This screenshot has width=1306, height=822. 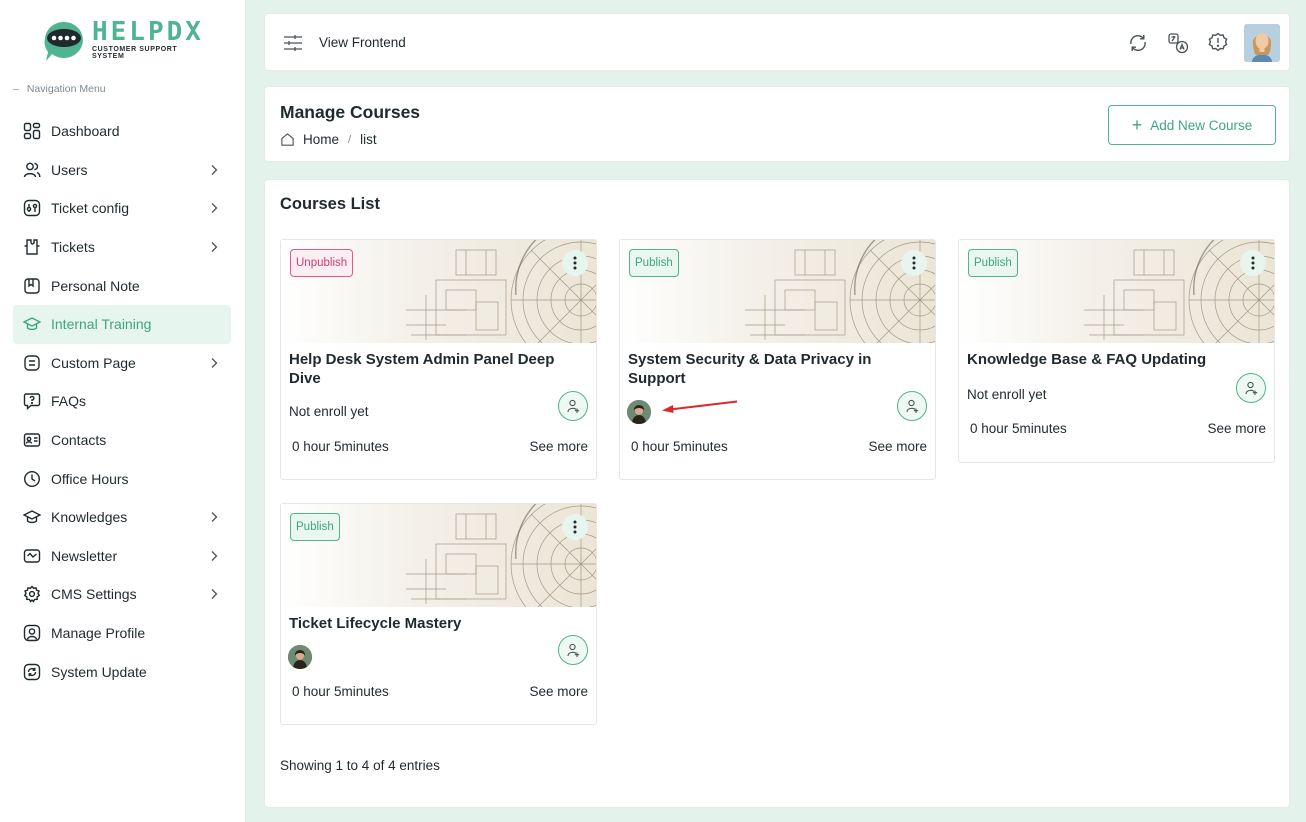 What do you see at coordinates (32, 208) in the screenshot?
I see `ticket-config-icon` at bounding box center [32, 208].